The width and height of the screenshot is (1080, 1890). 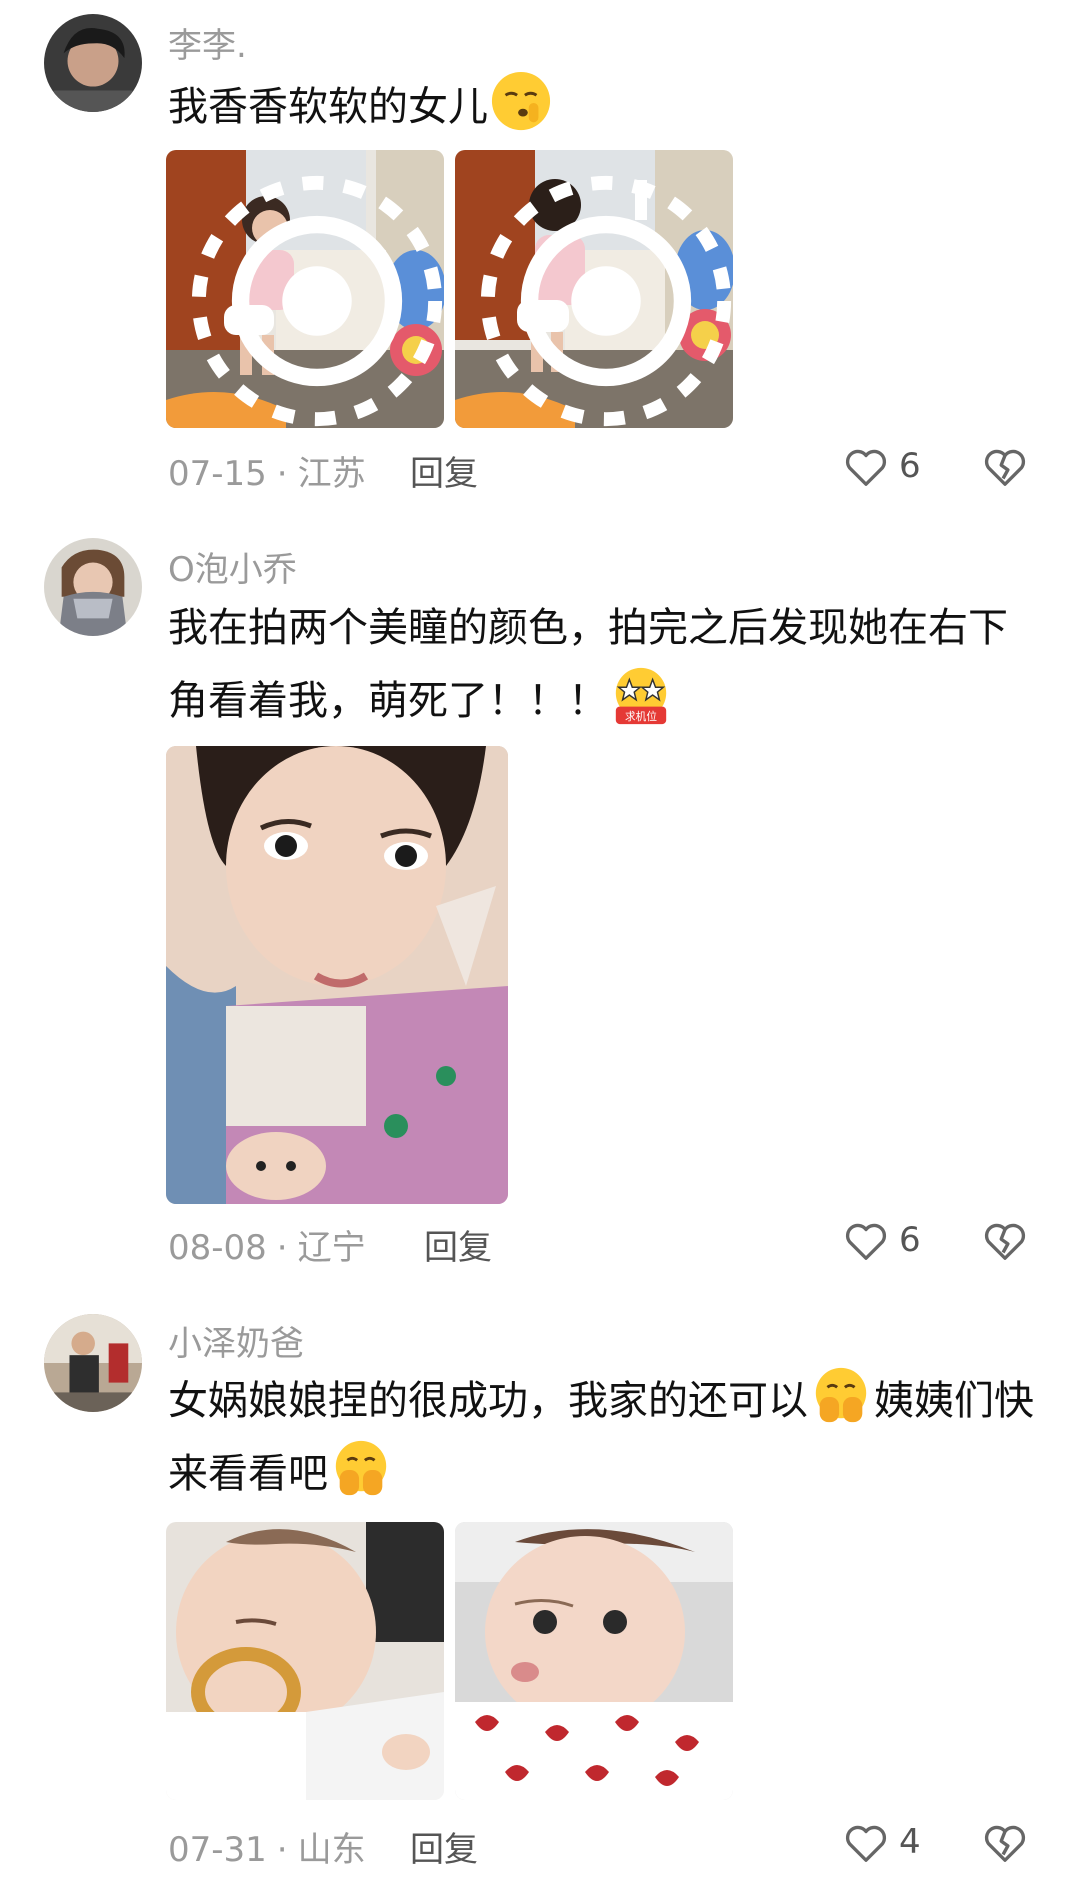 I want to click on username: 小泽奶爸, so click(x=236, y=1340).